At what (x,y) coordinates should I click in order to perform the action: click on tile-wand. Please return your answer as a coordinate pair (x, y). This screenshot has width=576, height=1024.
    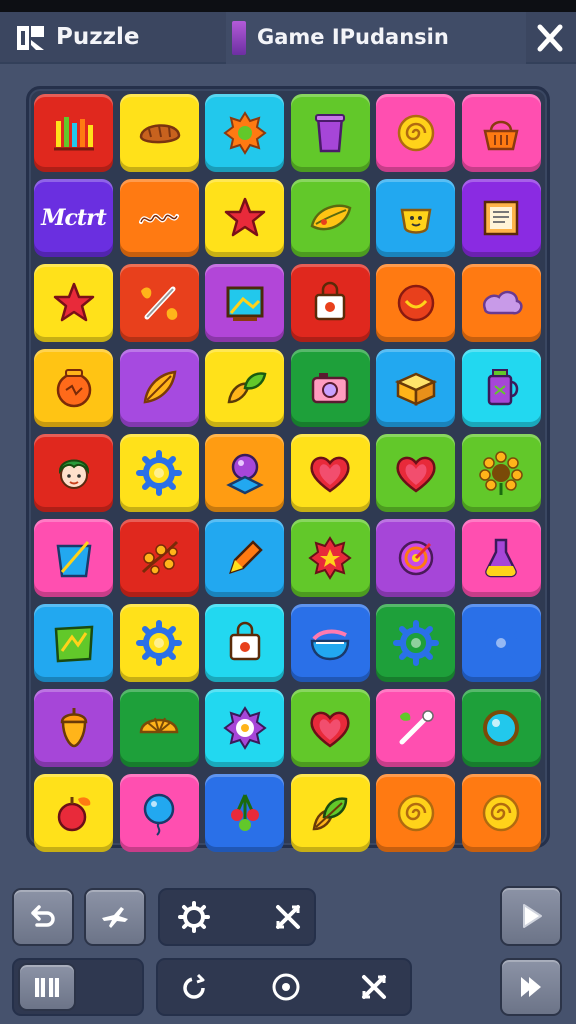
    Looking at the image, I should click on (415, 728).